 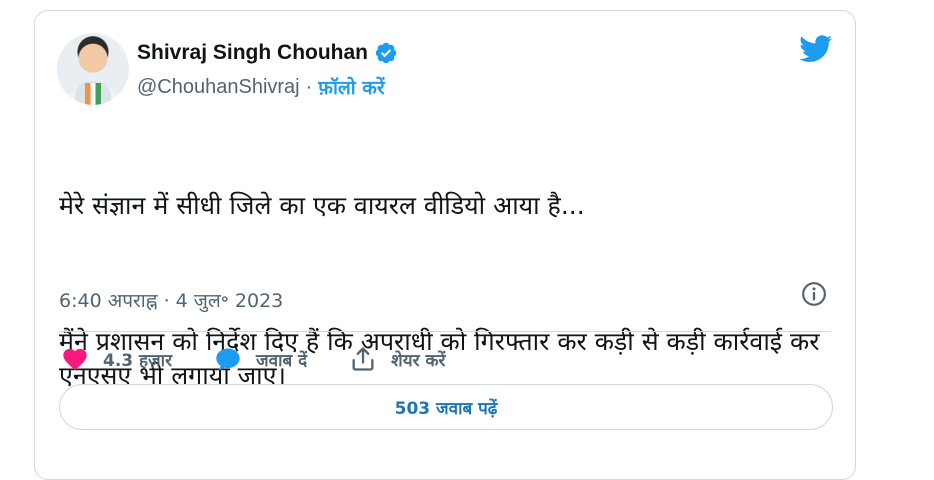 What do you see at coordinates (282, 360) in the screenshot?
I see `reply-label: जवाब दें` at bounding box center [282, 360].